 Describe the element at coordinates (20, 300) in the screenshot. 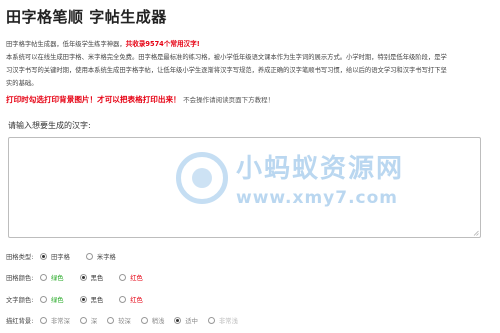

I see `text-color-label: 文字颜色:` at that location.